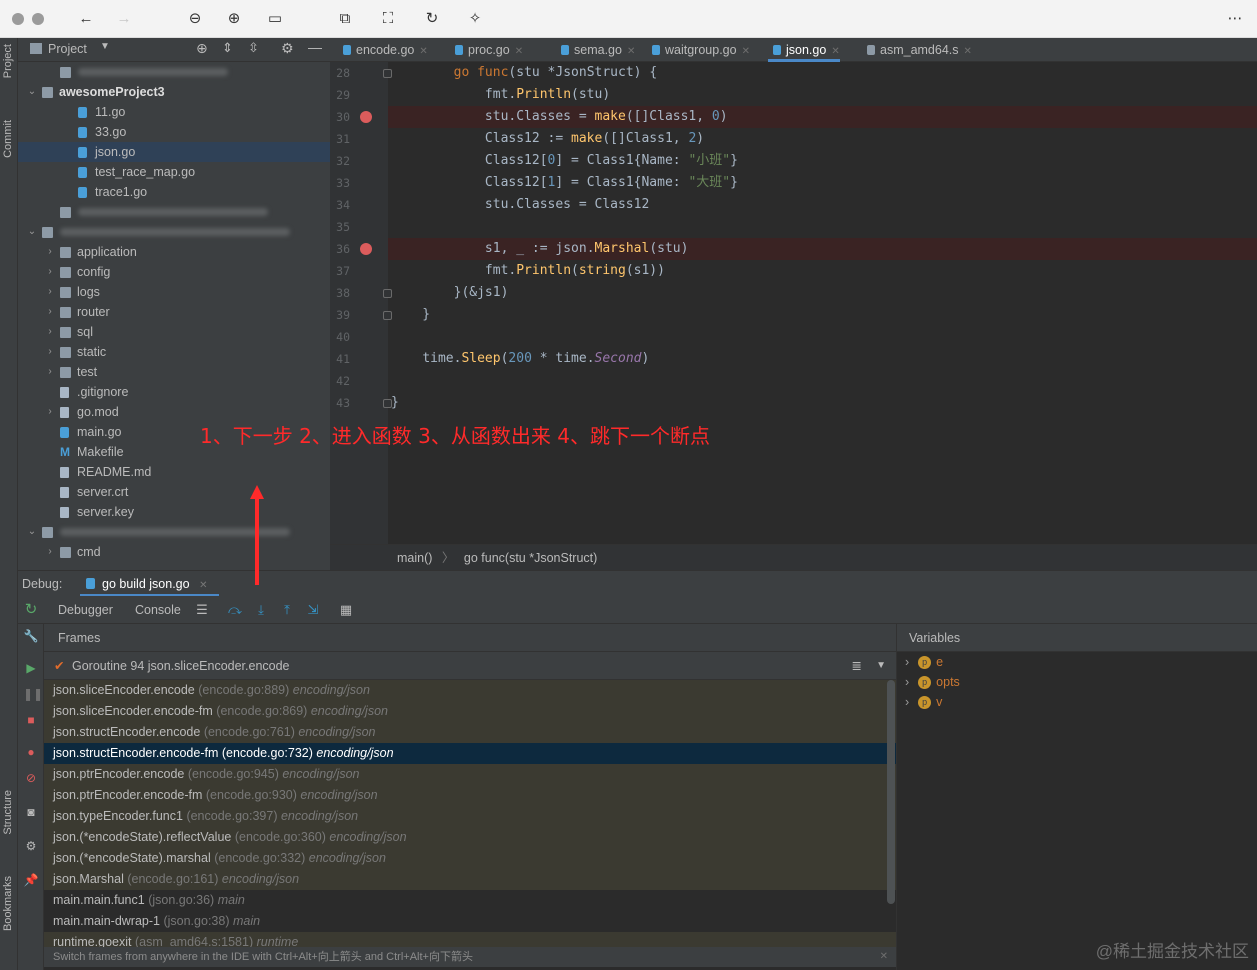  What do you see at coordinates (158, 610) in the screenshot?
I see `tab-console: Console` at bounding box center [158, 610].